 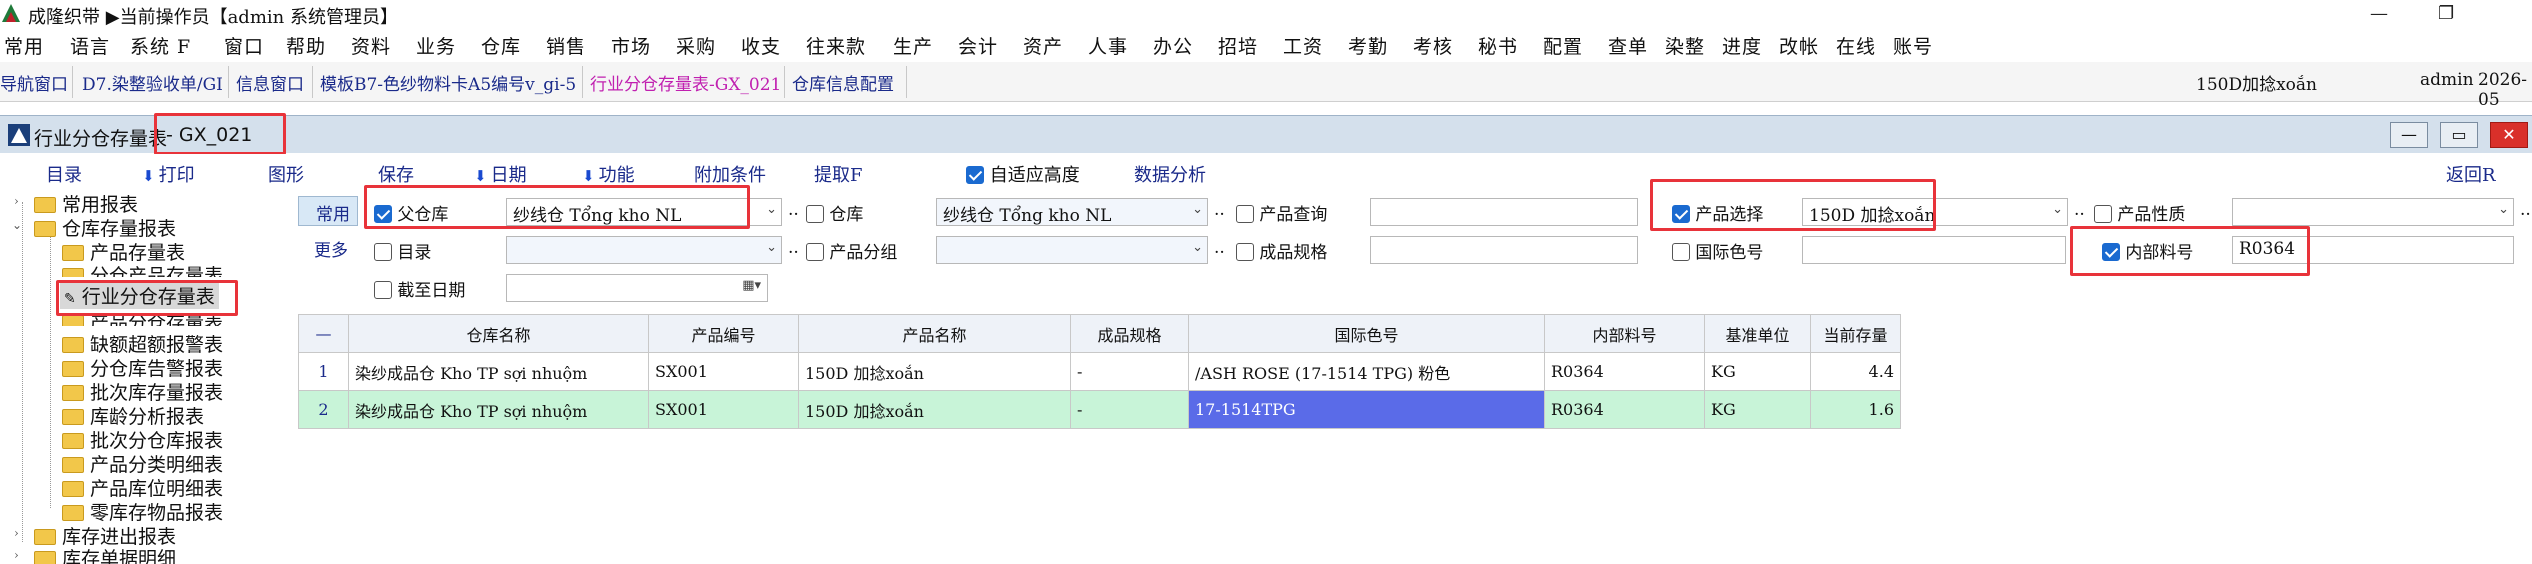 What do you see at coordinates (2139, 212) in the screenshot?
I see `product-nature-filter: 产品性质` at bounding box center [2139, 212].